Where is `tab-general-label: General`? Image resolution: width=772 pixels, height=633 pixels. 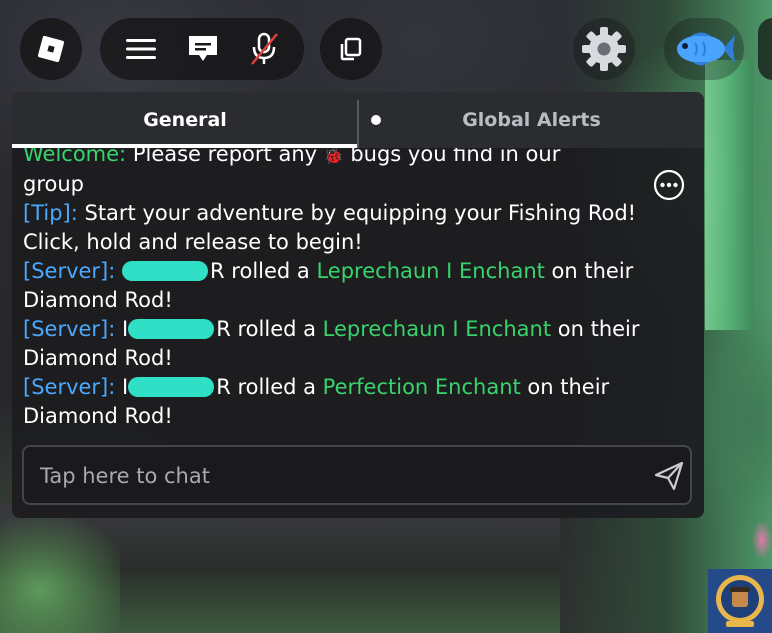 tab-general-label: General is located at coordinates (185, 120).